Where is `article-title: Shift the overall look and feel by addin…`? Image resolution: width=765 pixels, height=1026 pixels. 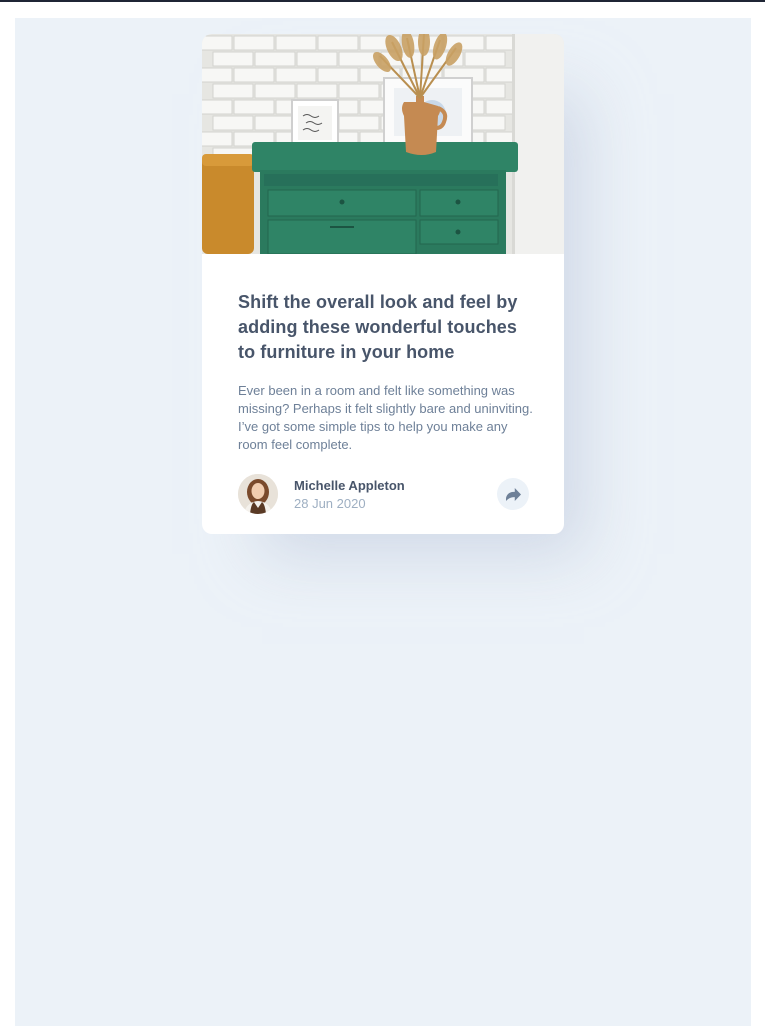
article-title: Shift the overall look and feel by addin… is located at coordinates (378, 327).